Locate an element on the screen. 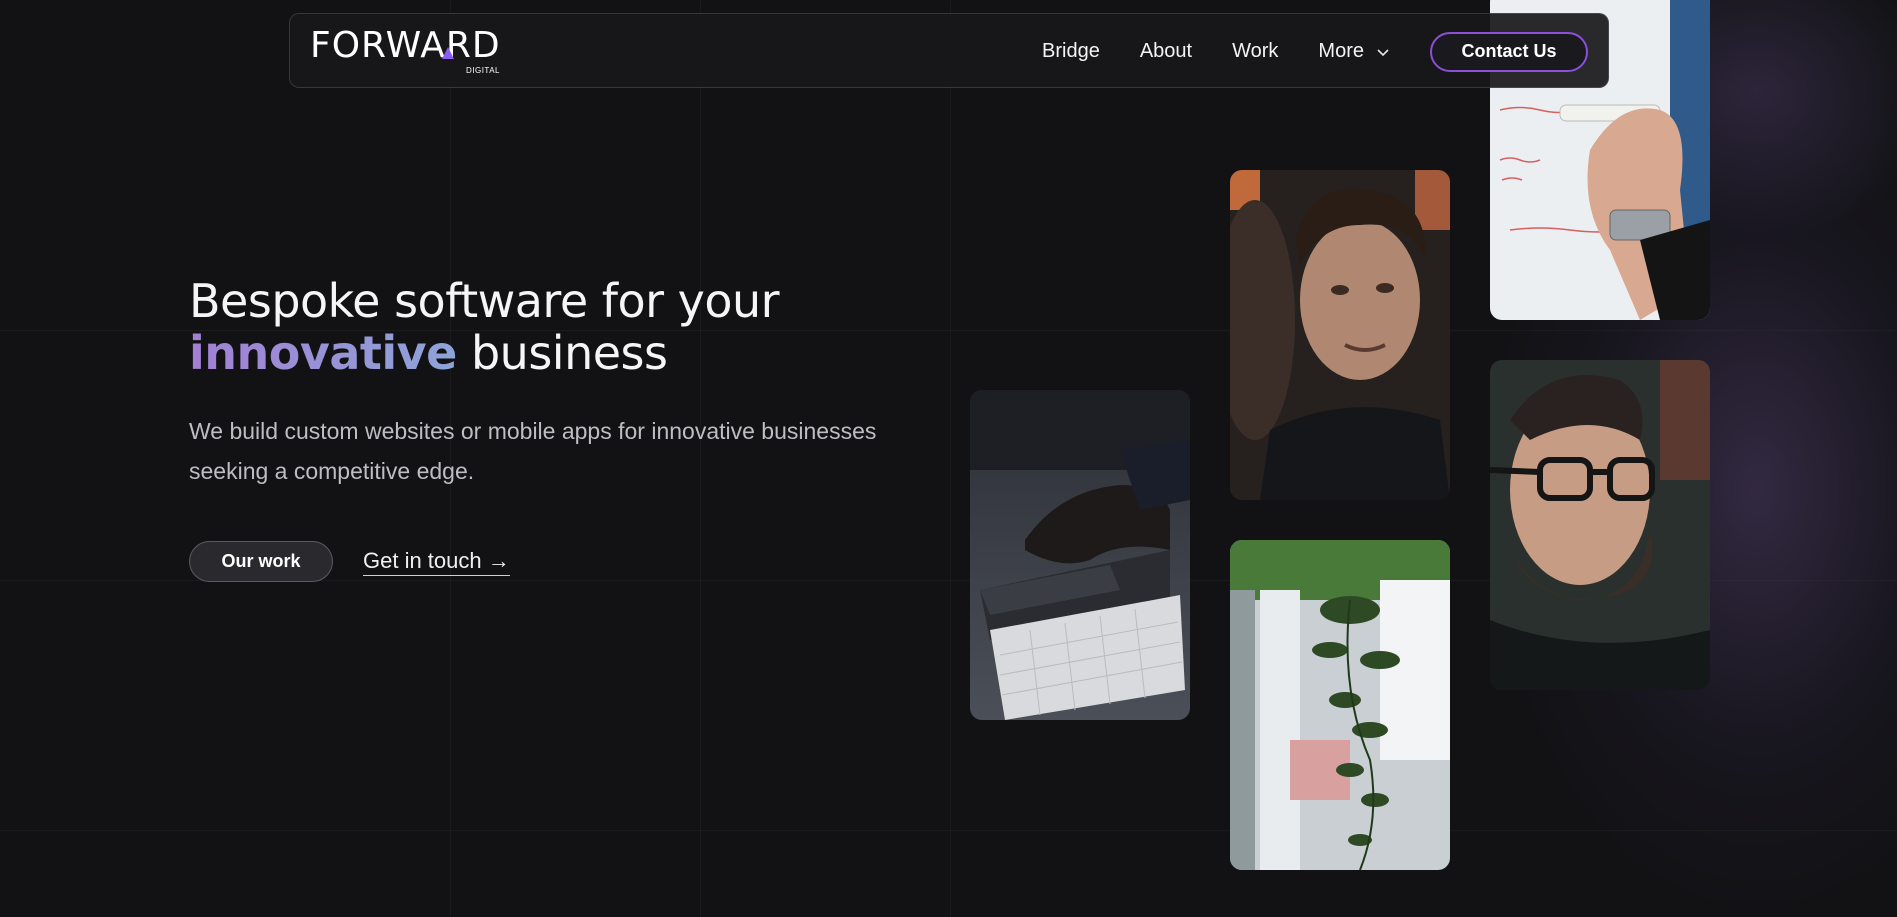 The height and width of the screenshot is (917, 1897). logo-wordmark: FORWARD is located at coordinates (405, 45).